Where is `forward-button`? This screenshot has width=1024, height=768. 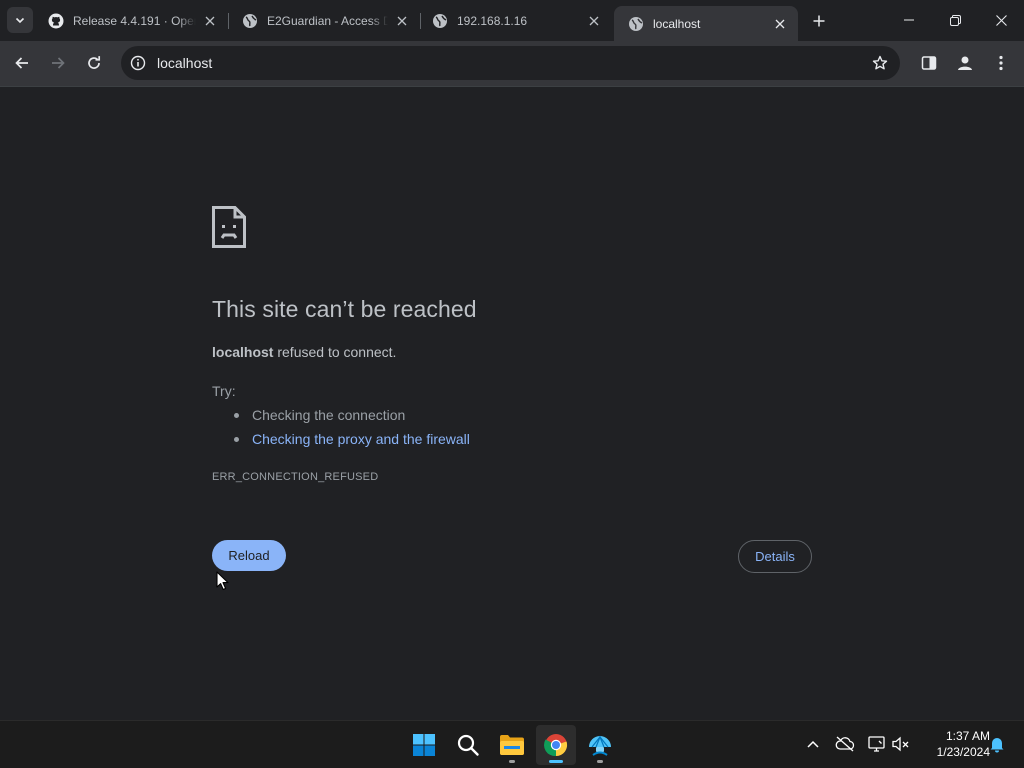
forward-button is located at coordinates (58, 63).